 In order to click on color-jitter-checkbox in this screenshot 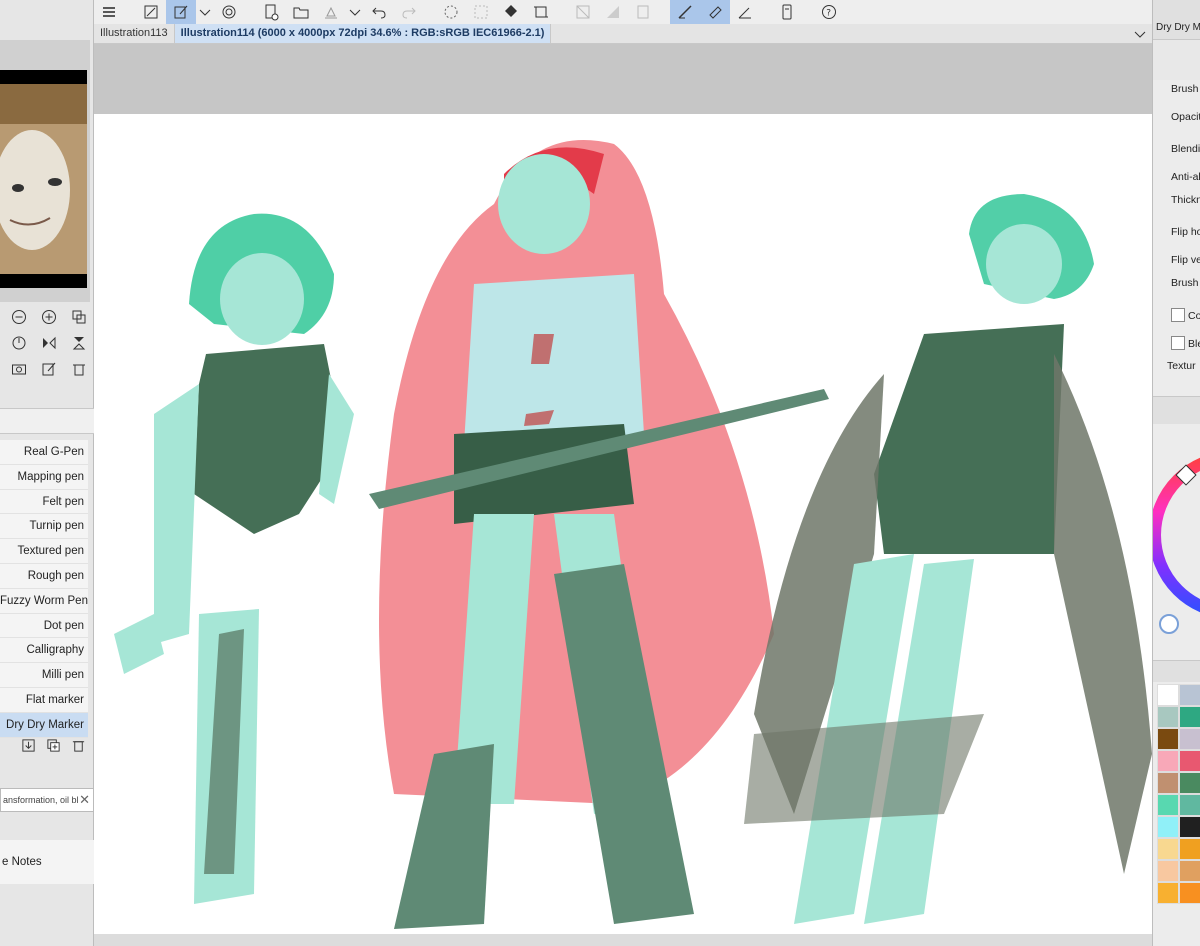, I will do `click(1178, 315)`.